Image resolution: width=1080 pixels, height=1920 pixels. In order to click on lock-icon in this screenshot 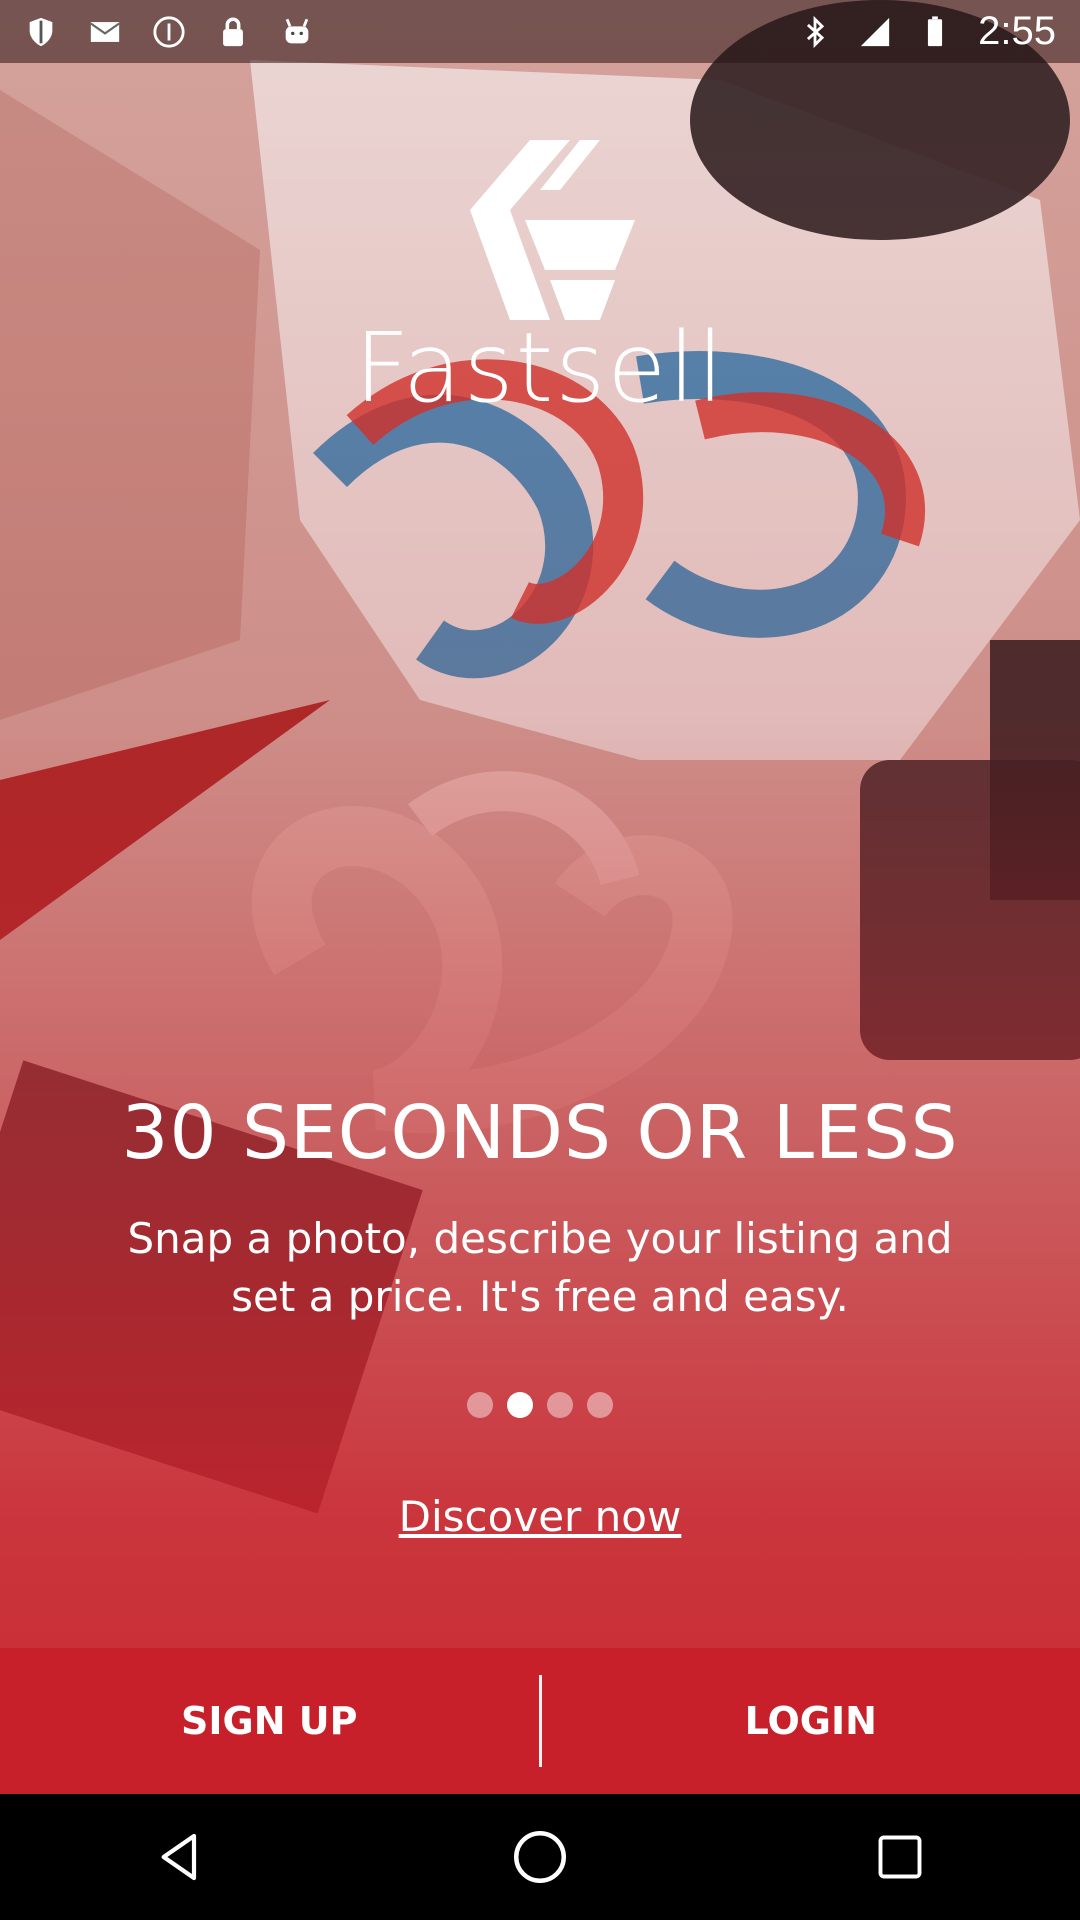, I will do `click(233, 31)`.